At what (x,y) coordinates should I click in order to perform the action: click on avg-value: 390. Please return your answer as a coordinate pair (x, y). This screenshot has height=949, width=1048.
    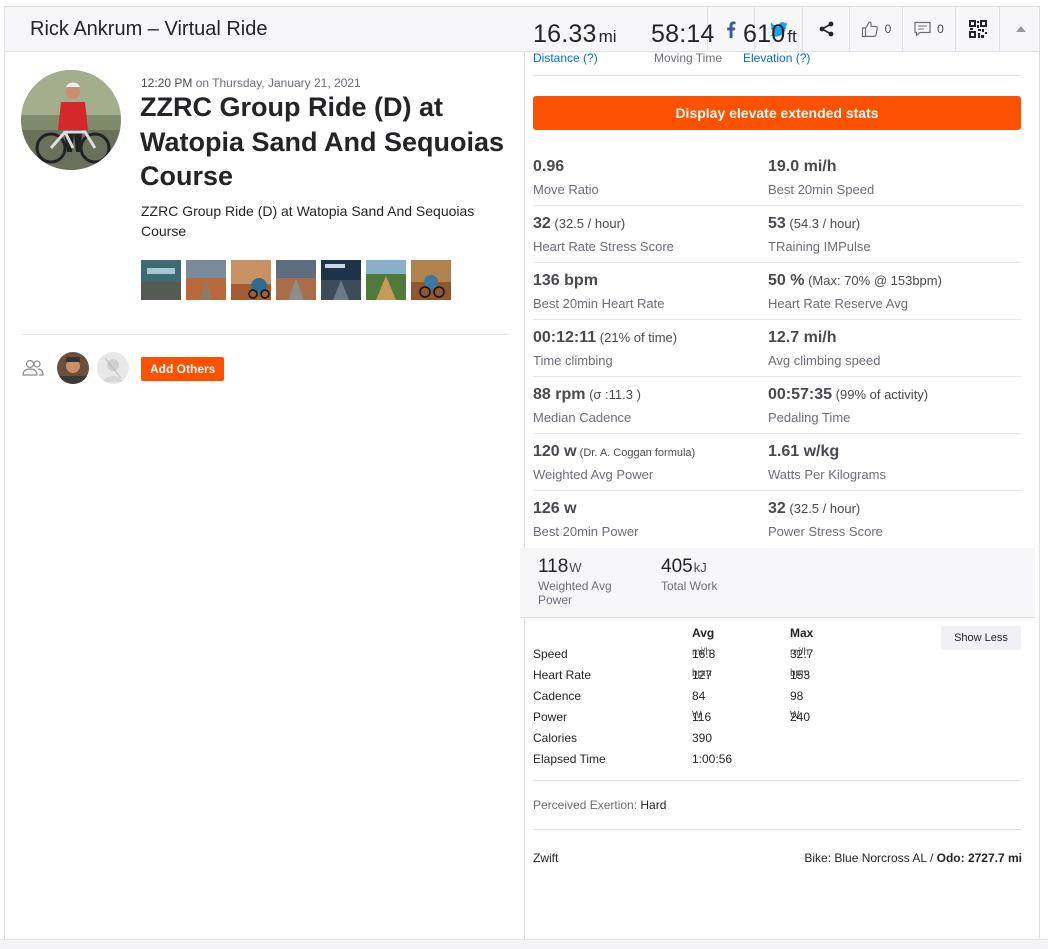
    Looking at the image, I should click on (702, 738).